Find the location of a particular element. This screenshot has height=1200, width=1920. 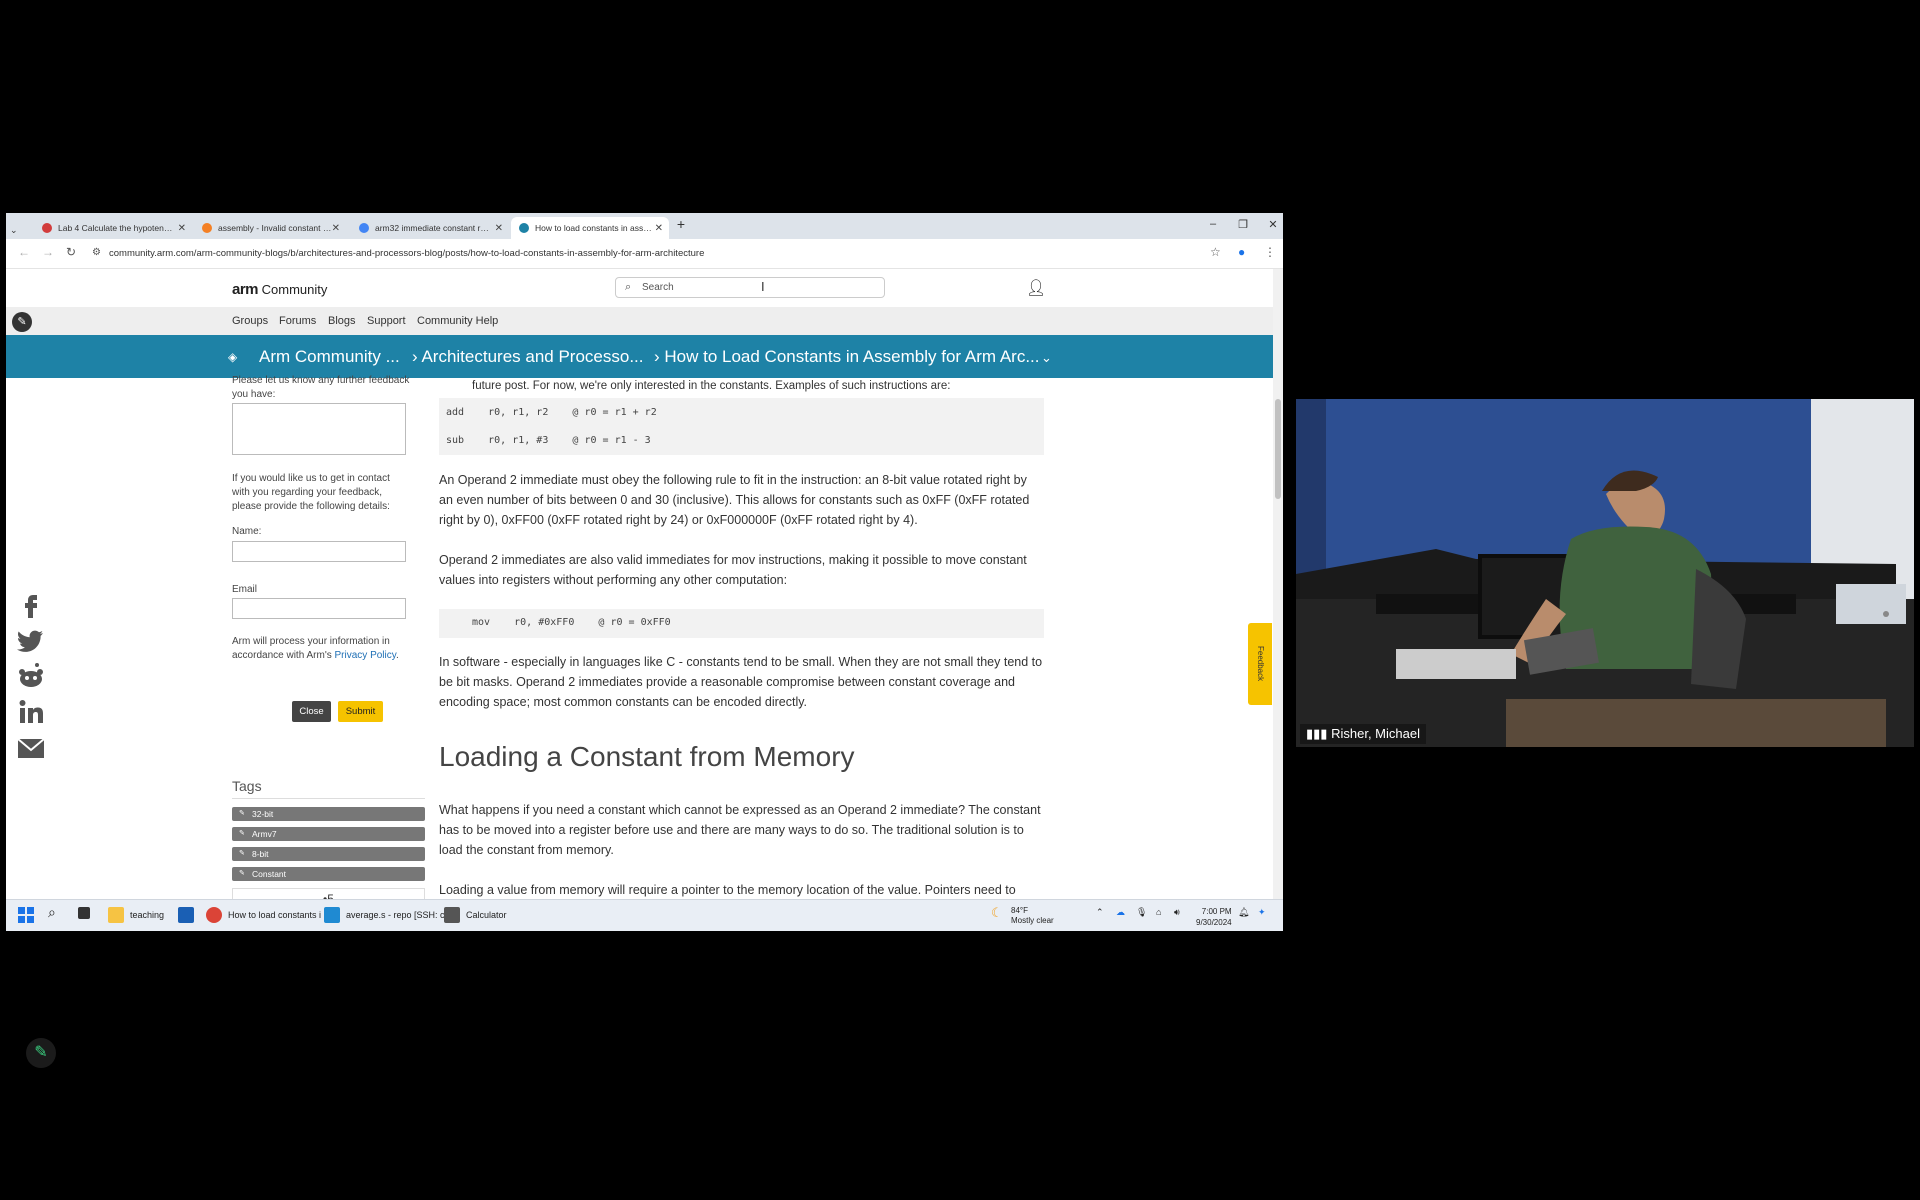

network-icon: ⌂ is located at coordinates (1158, 912).